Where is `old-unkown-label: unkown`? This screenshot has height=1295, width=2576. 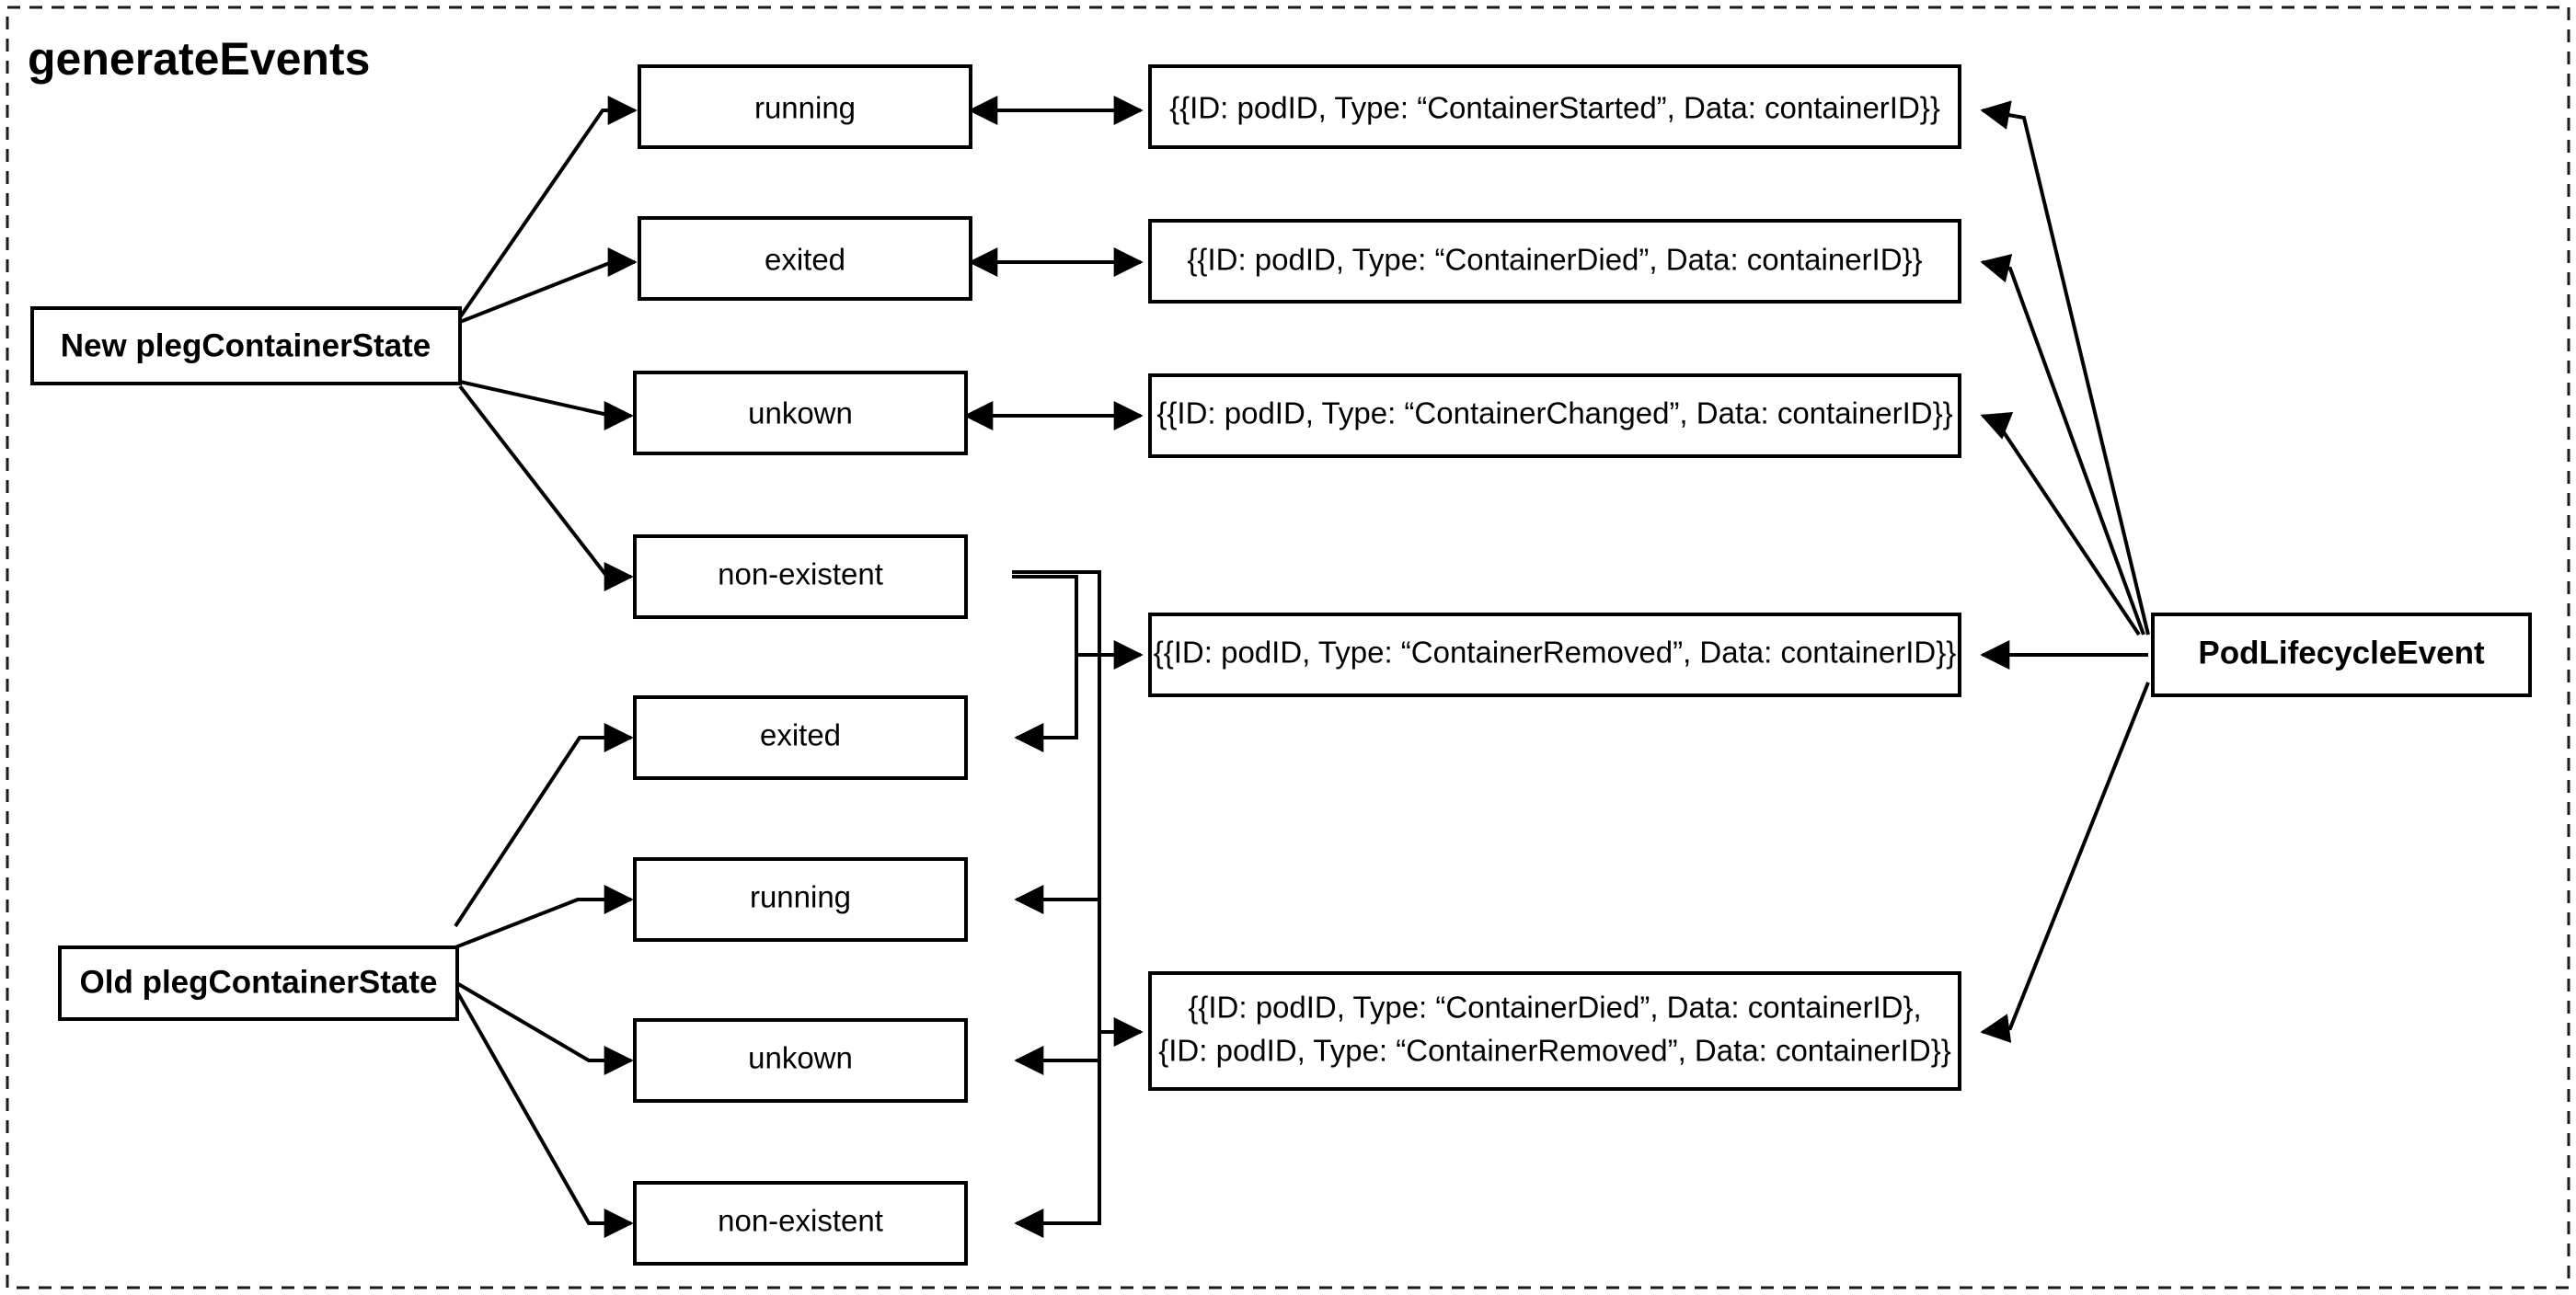
old-unkown-label: unkown is located at coordinates (800, 1058).